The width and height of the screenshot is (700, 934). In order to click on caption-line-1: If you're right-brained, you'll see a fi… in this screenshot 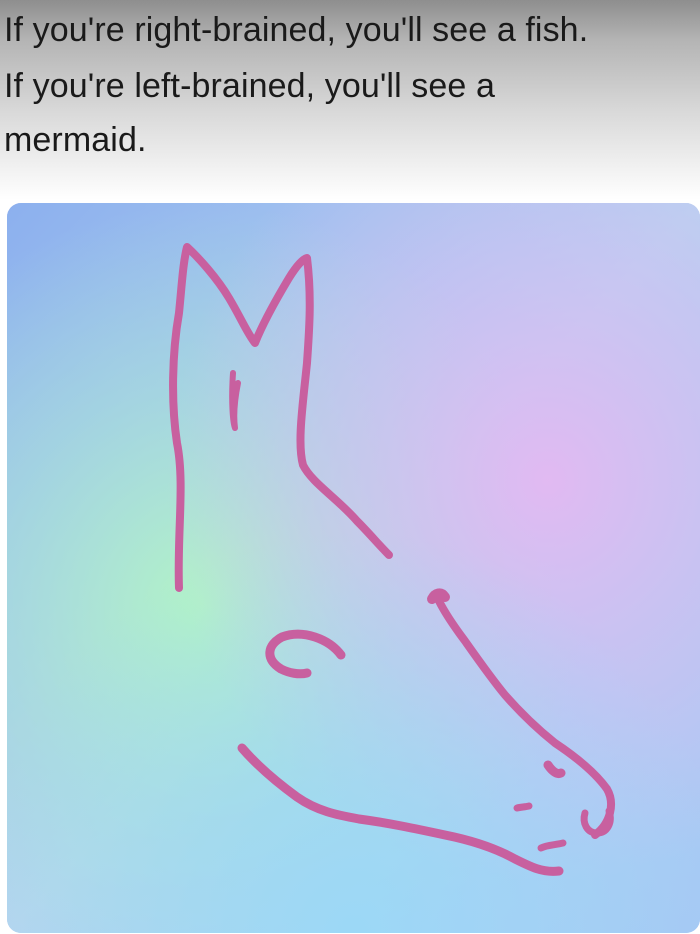, I will do `click(296, 30)`.